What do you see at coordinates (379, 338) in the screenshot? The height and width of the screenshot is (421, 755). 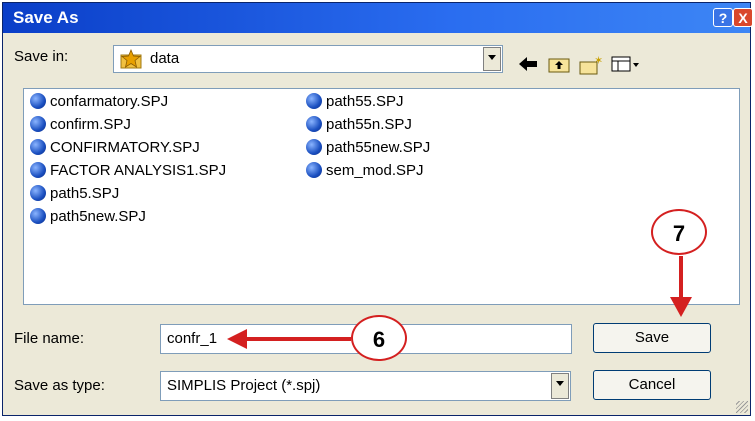 I see `step-6-callout: 6` at bounding box center [379, 338].